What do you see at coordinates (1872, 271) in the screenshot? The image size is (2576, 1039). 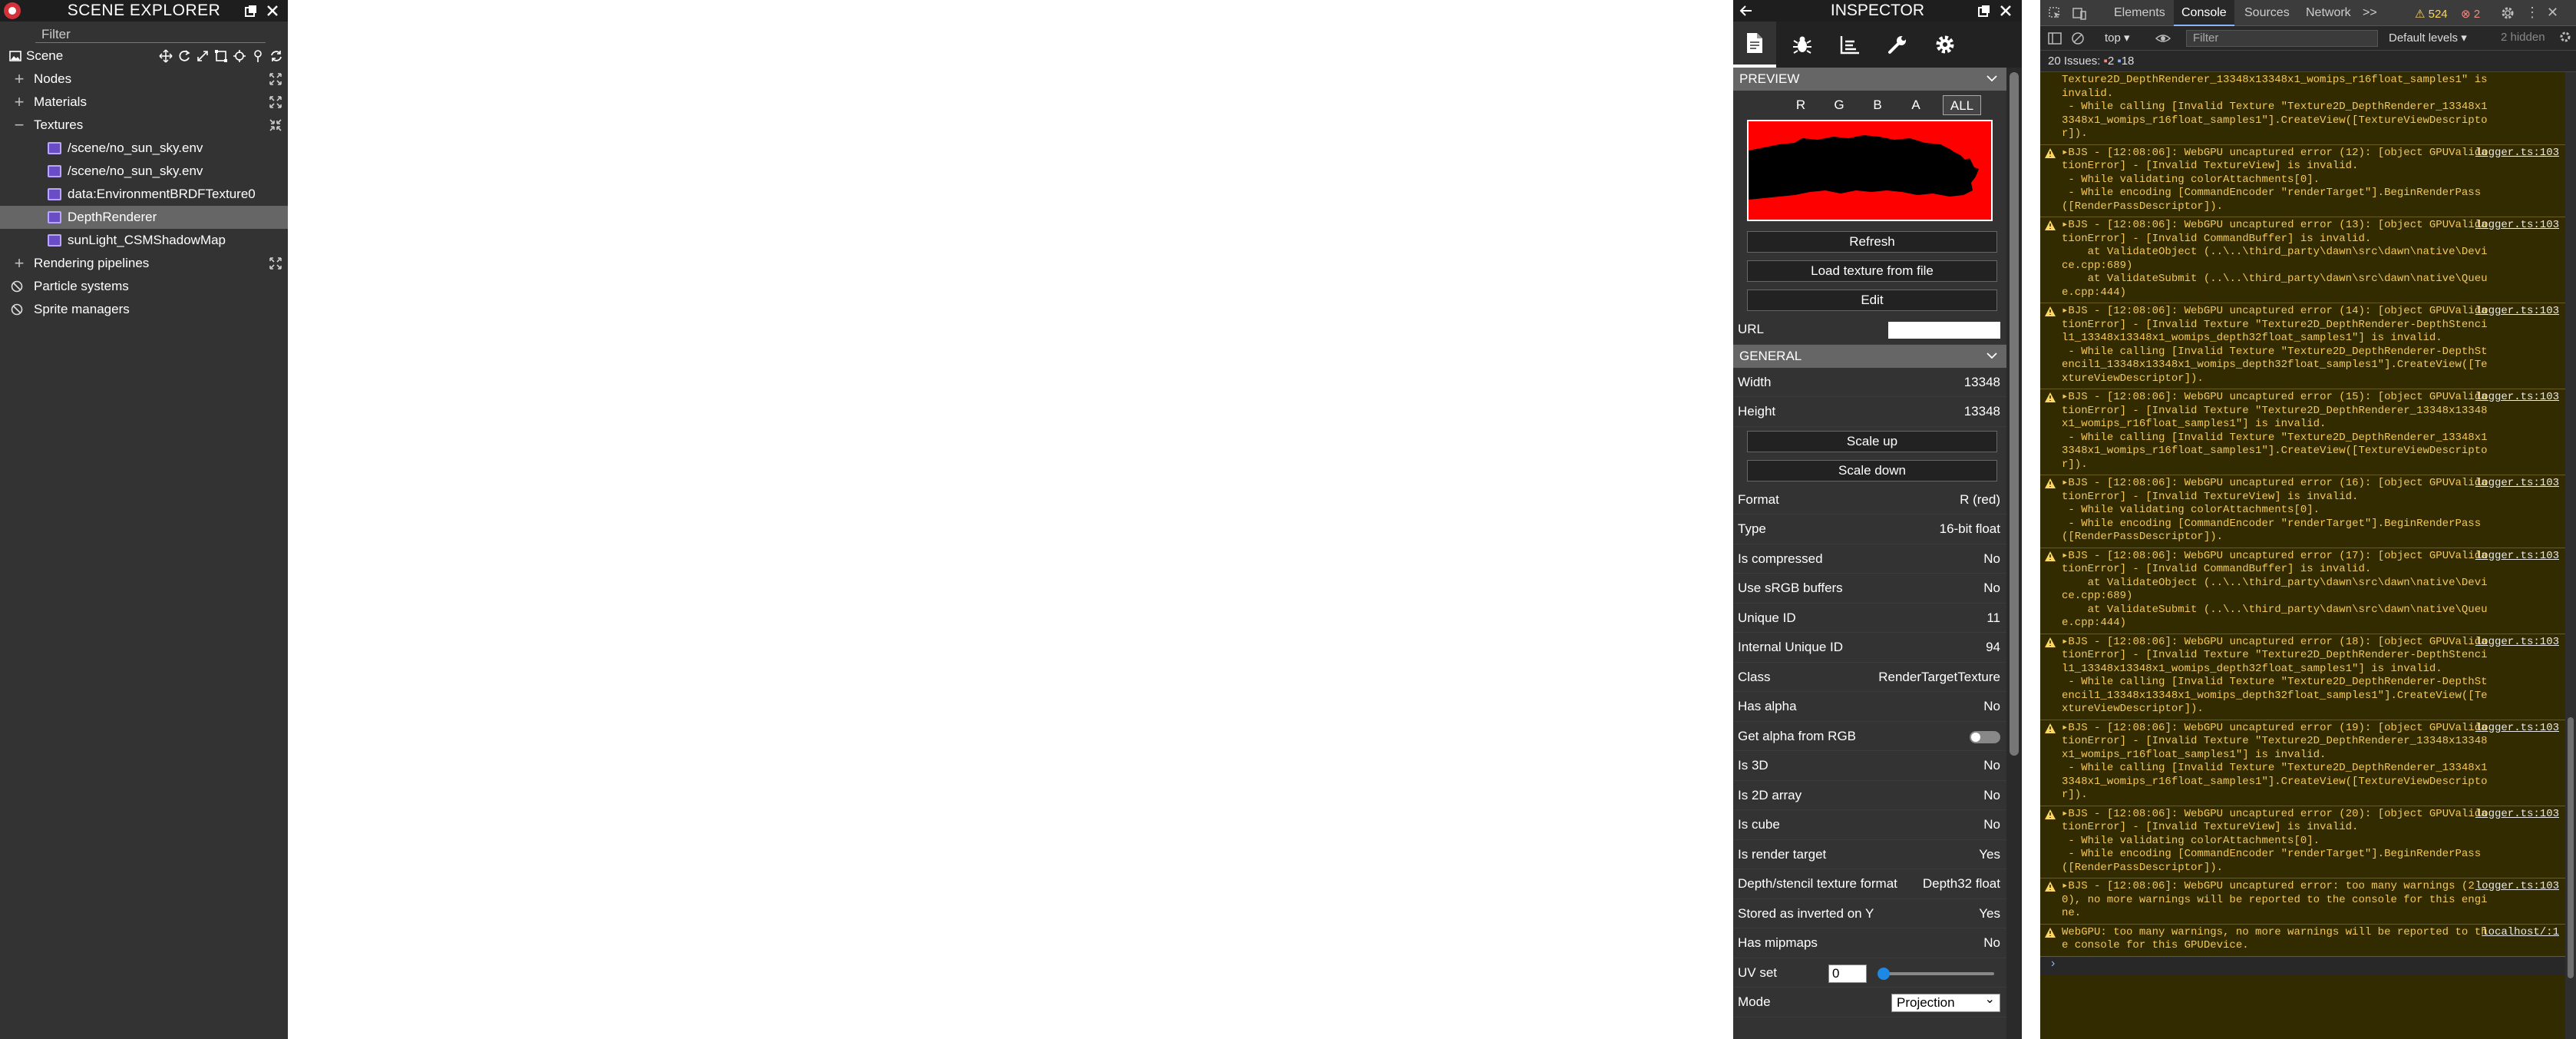 I see `load-texture-button: Load texture from file` at bounding box center [1872, 271].